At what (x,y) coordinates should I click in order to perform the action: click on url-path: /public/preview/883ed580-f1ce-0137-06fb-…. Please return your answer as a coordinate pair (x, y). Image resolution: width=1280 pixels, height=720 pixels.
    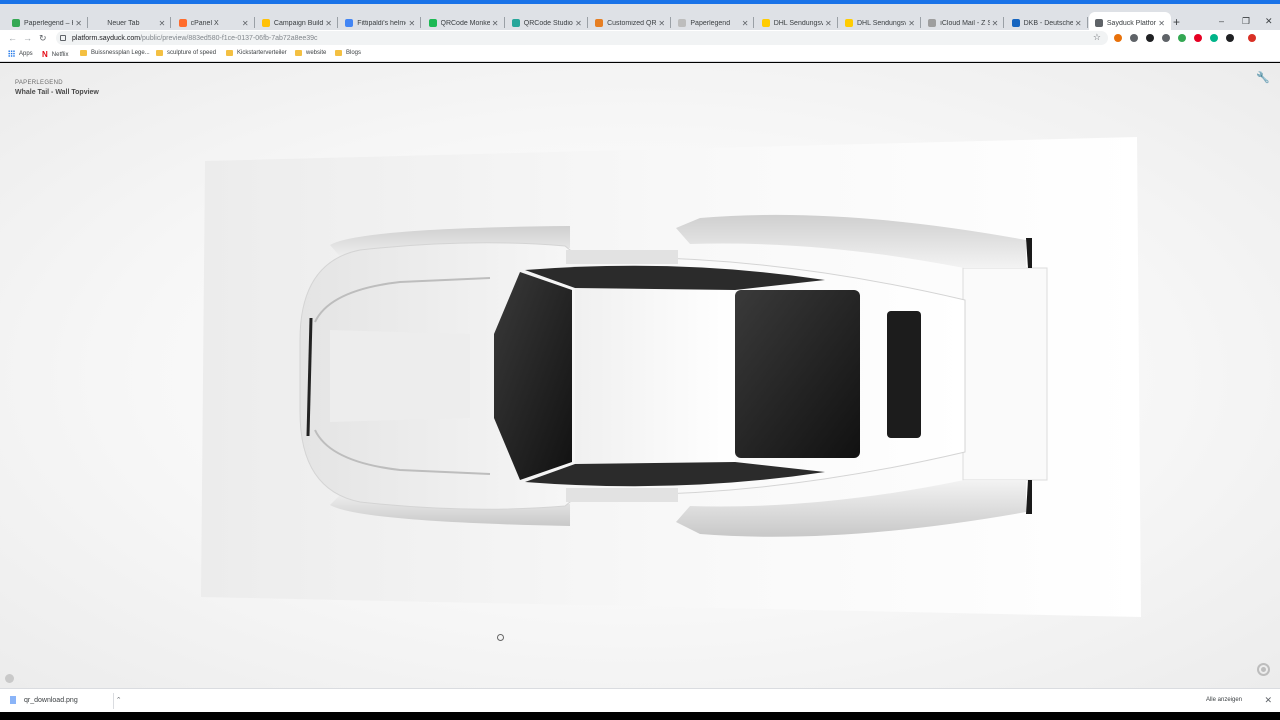
    Looking at the image, I should click on (229, 38).